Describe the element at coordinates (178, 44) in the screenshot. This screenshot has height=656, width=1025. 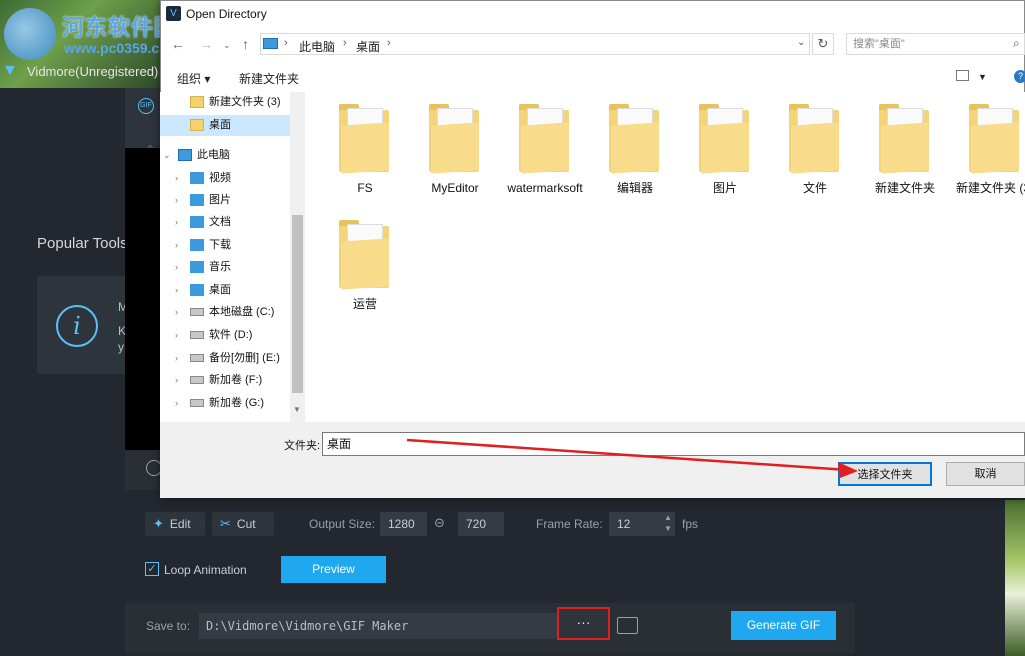
I see `back-arrow-icon: ←` at that location.